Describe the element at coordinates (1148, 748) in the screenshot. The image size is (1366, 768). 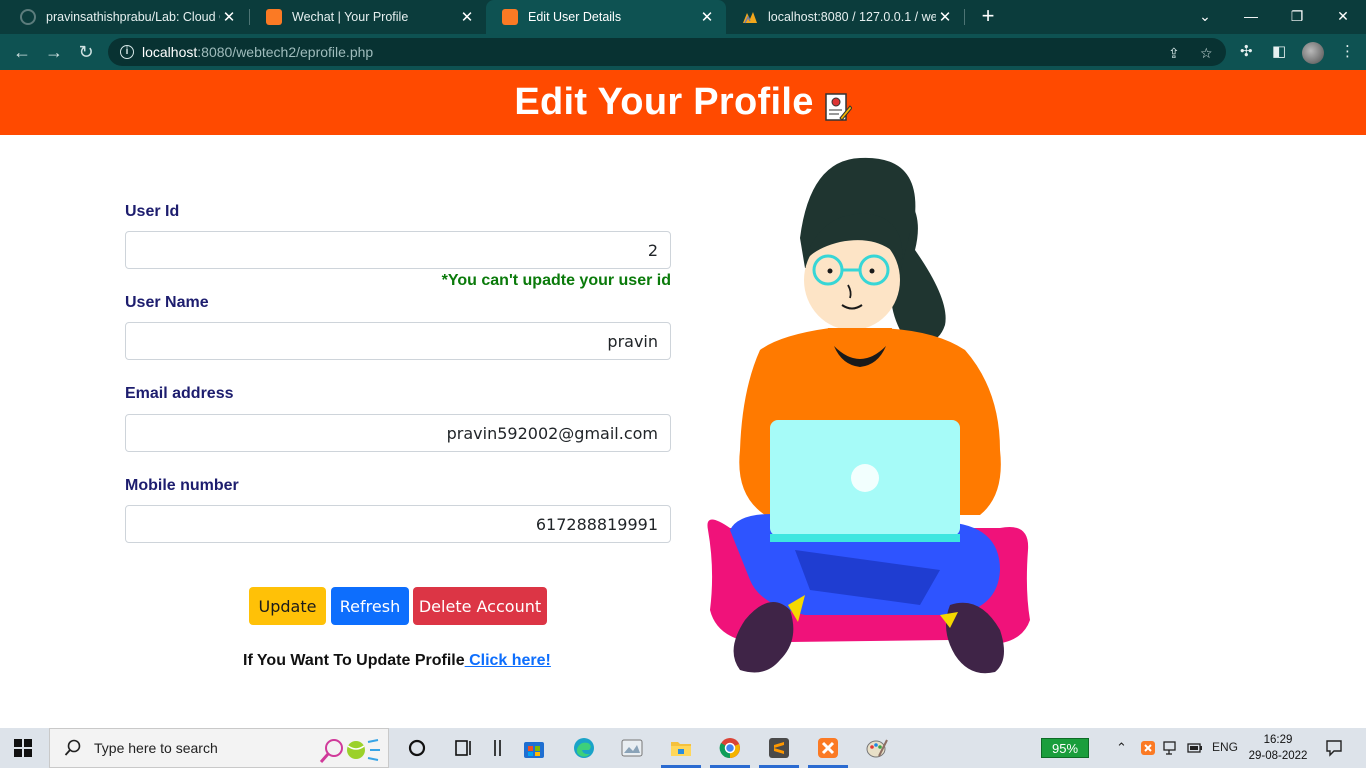
I see `xampp-tray-icon` at that location.